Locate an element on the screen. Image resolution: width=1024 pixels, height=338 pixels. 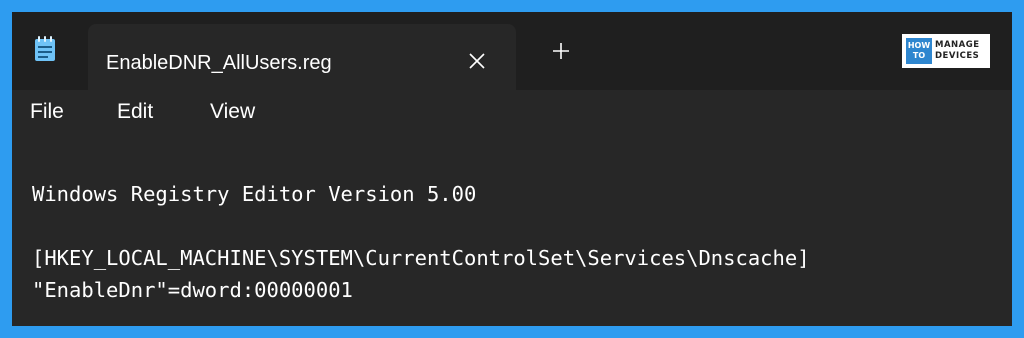
tab-enable-dnr: EnableDNR_AllUsers.reg is located at coordinates (302, 59).